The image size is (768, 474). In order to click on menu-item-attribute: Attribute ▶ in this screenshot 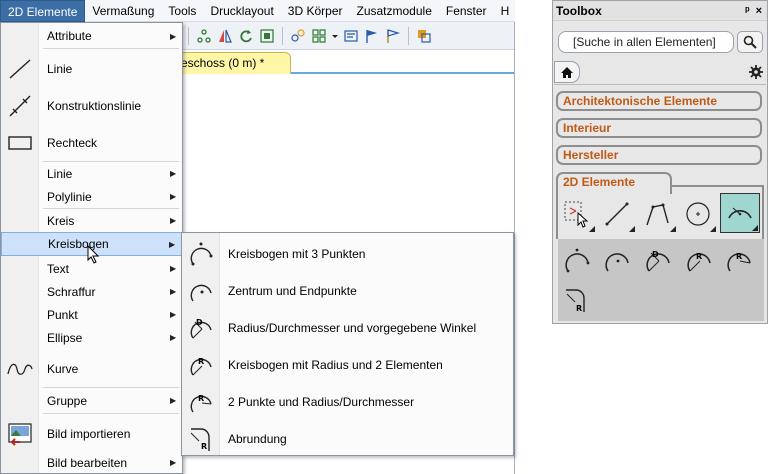, I will do `click(91, 36)`.